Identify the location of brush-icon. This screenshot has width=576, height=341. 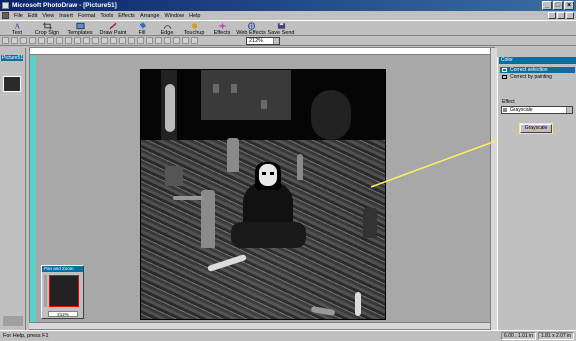
(504, 77).